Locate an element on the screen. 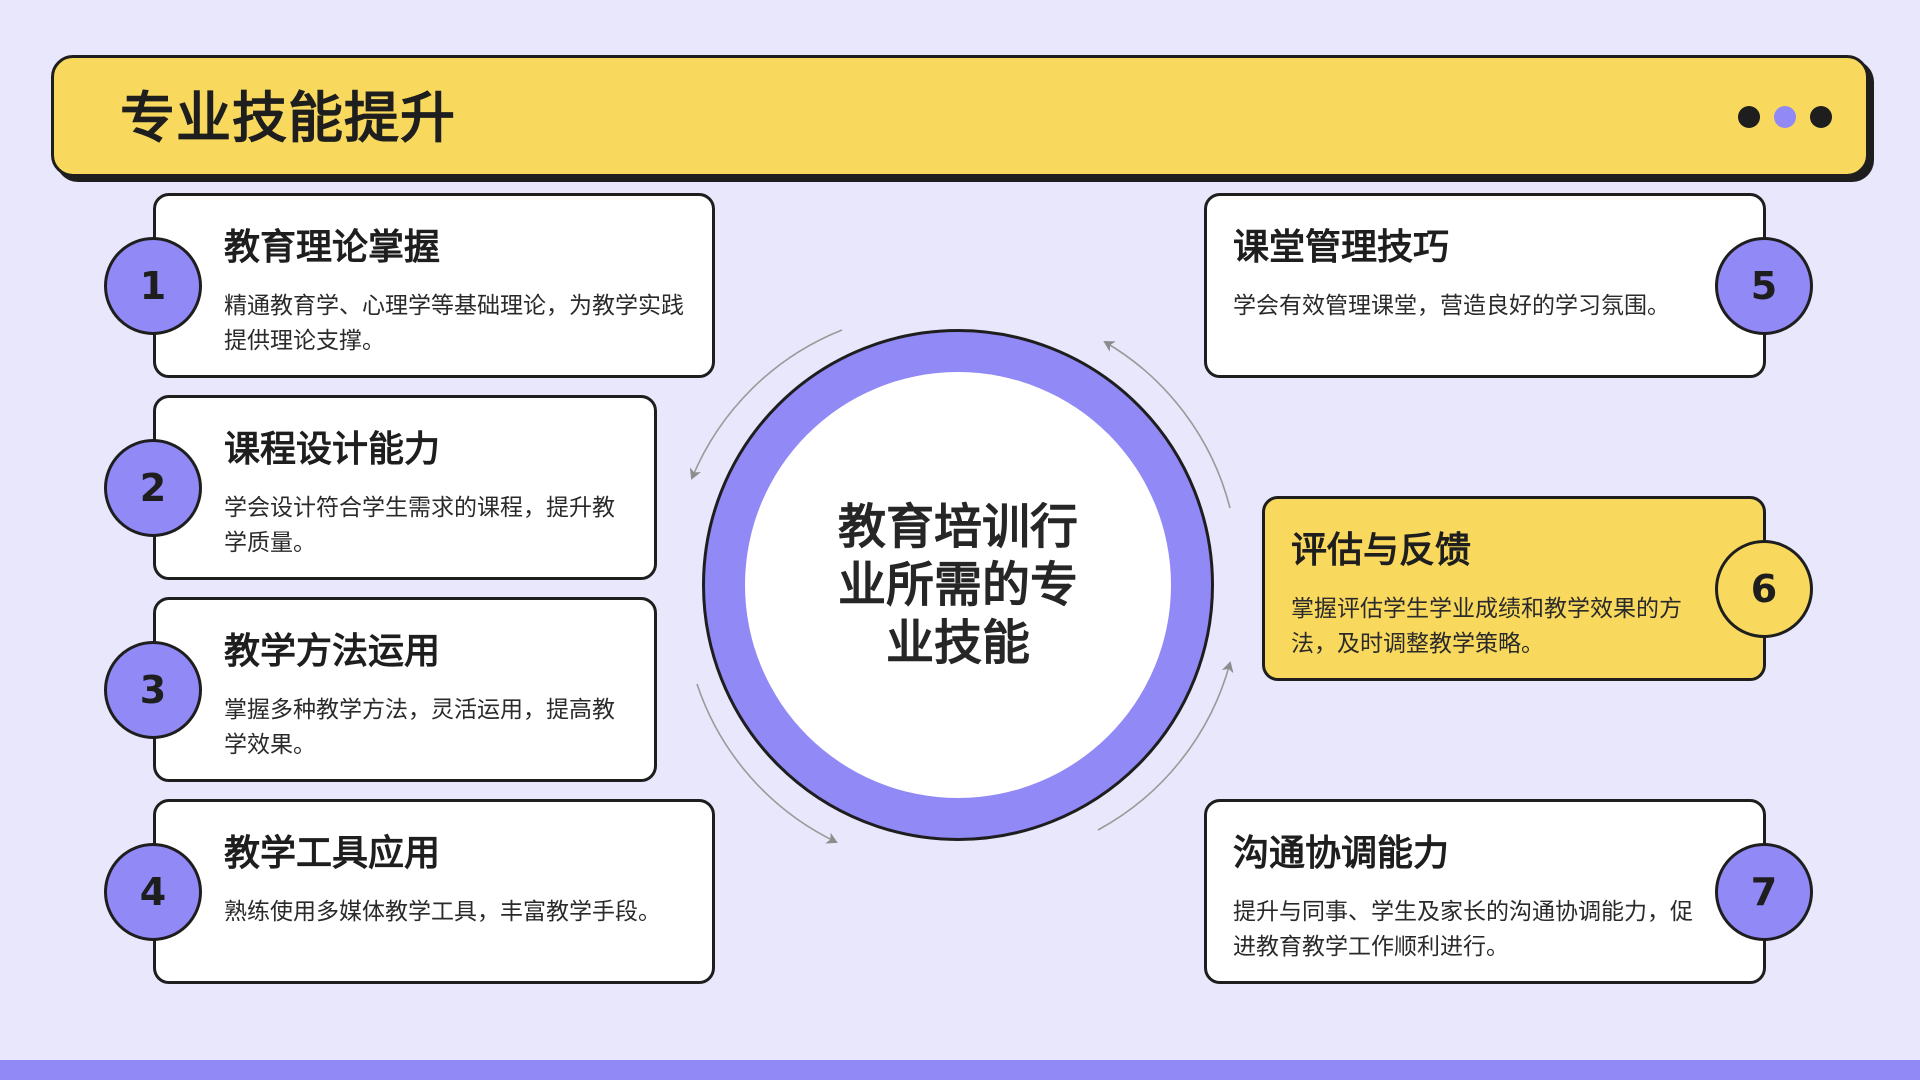 The width and height of the screenshot is (1920, 1080). bottom-bar is located at coordinates (960, 1070).